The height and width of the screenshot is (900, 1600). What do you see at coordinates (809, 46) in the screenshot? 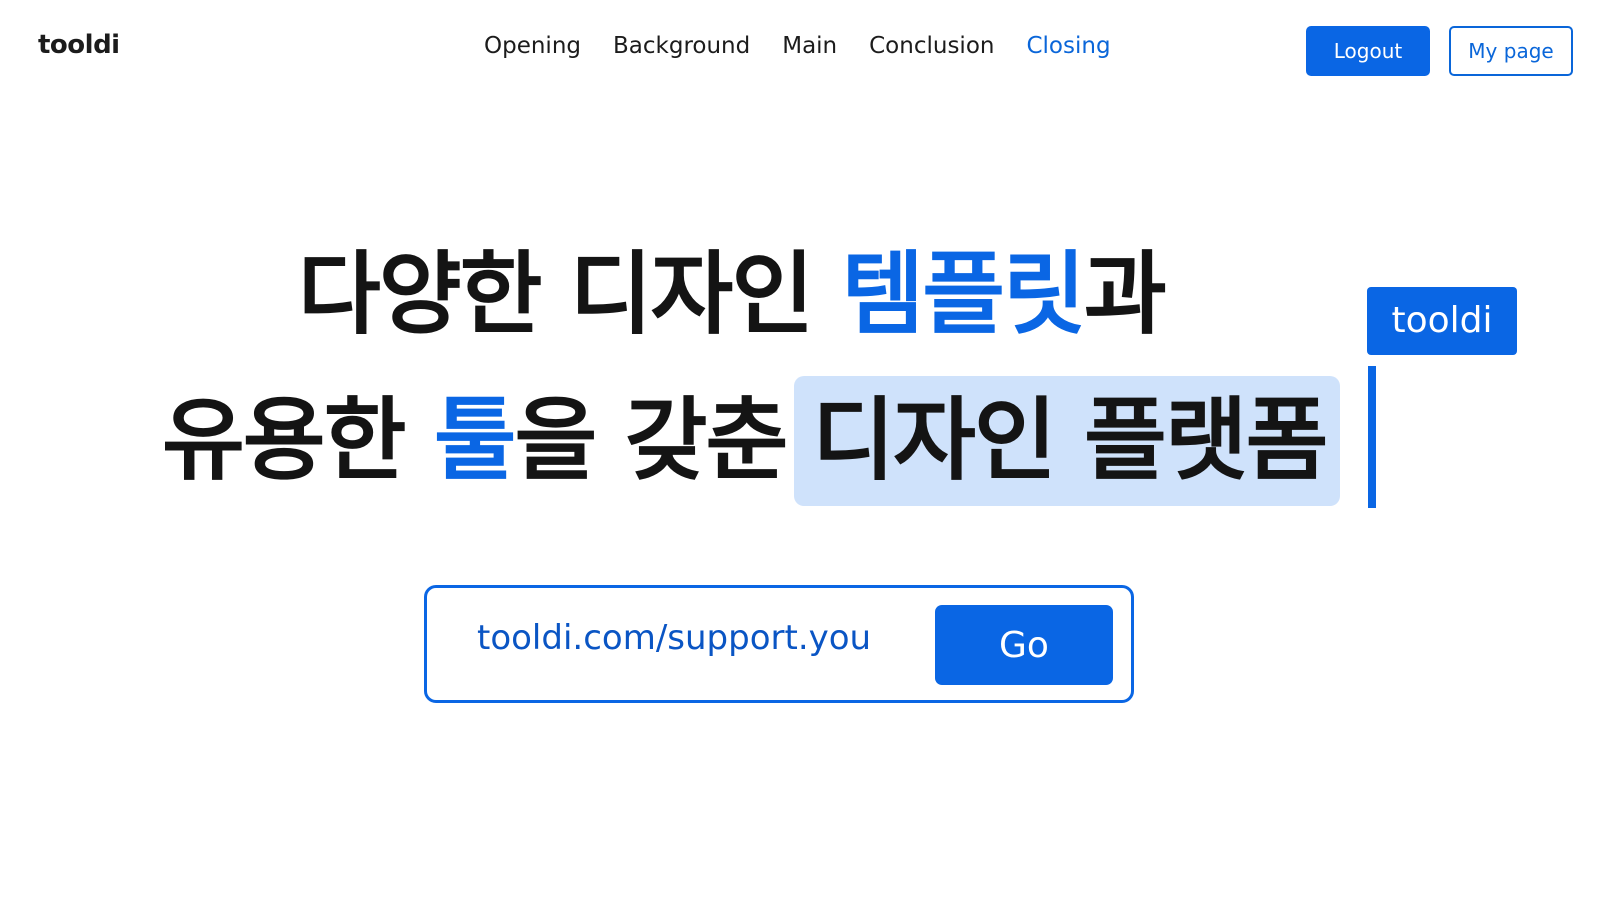
I see `nav-item-main: Main` at bounding box center [809, 46].